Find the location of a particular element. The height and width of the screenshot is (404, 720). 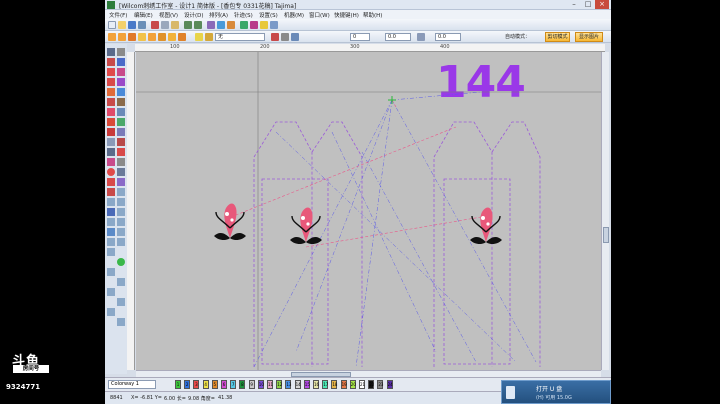

menu-design: 设计(D) is located at coordinates (194, 15).